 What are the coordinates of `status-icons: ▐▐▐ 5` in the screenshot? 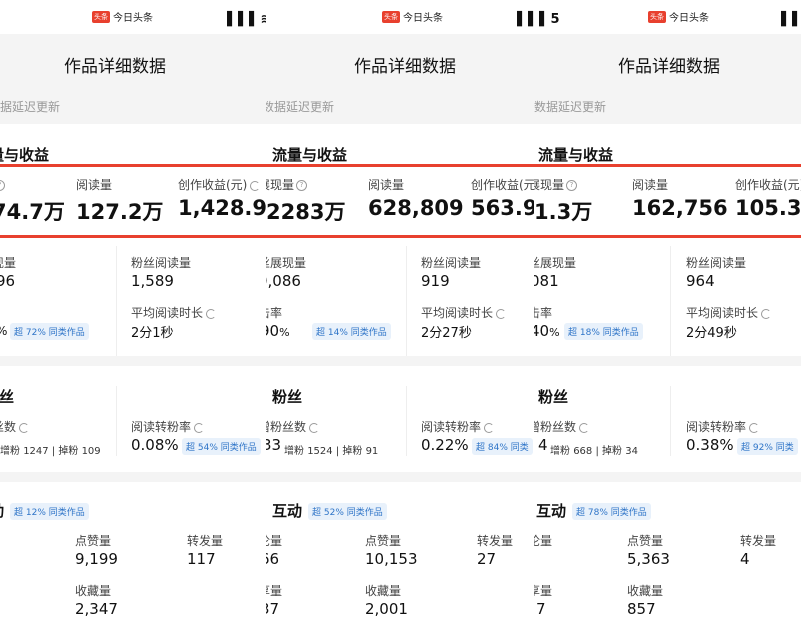 It's located at (523, 19).